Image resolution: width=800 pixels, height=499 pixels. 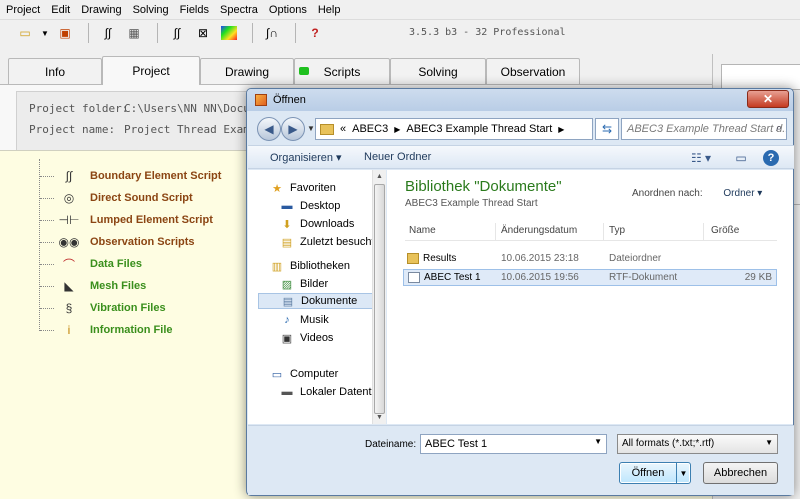 I want to click on nav-recent: ▤ Zuletzt besucht, so click(x=327, y=242).